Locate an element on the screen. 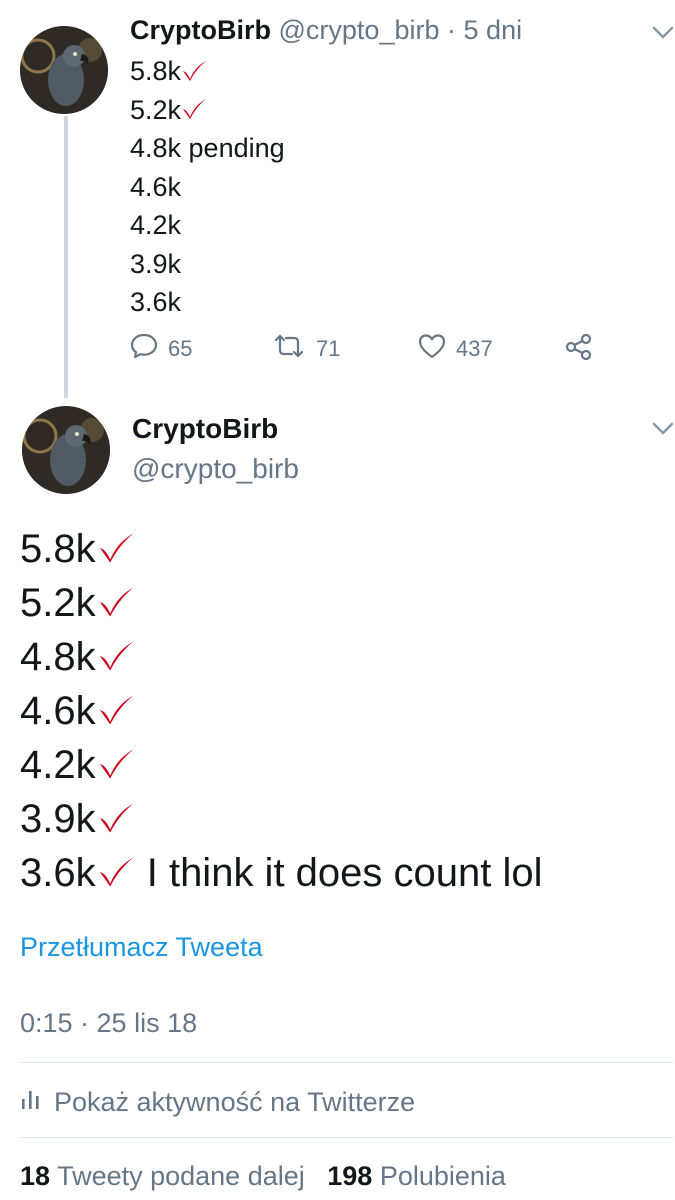 The width and height of the screenshot is (675, 1200). thread-line is located at coordinates (66, 257).